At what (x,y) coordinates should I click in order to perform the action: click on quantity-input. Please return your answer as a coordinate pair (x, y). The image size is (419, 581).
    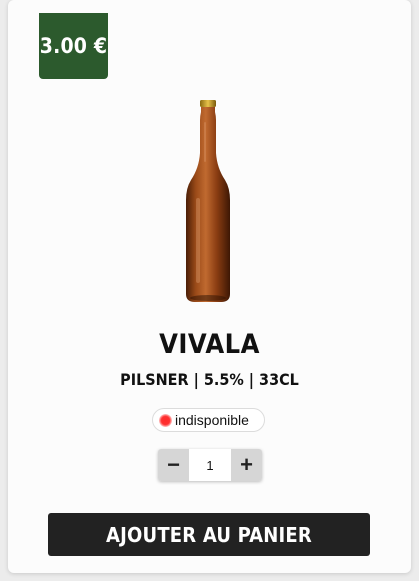
    Looking at the image, I should click on (210, 465).